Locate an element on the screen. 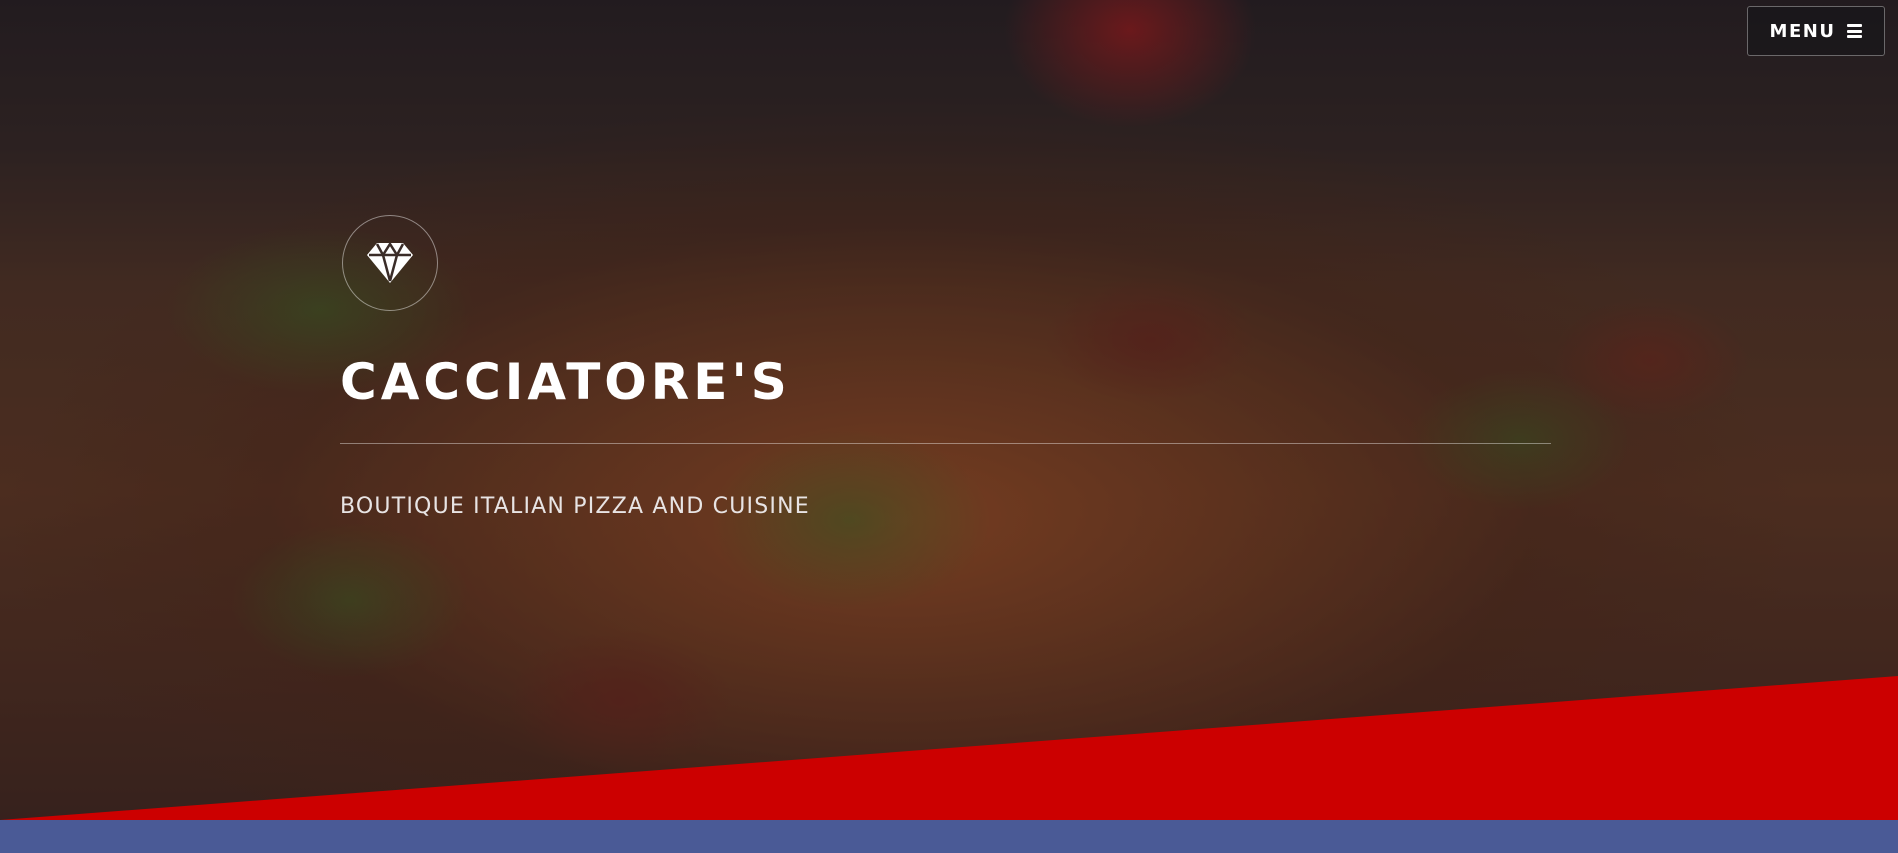 Image resolution: width=1898 pixels, height=853 pixels. logo is located at coordinates (390, 263).